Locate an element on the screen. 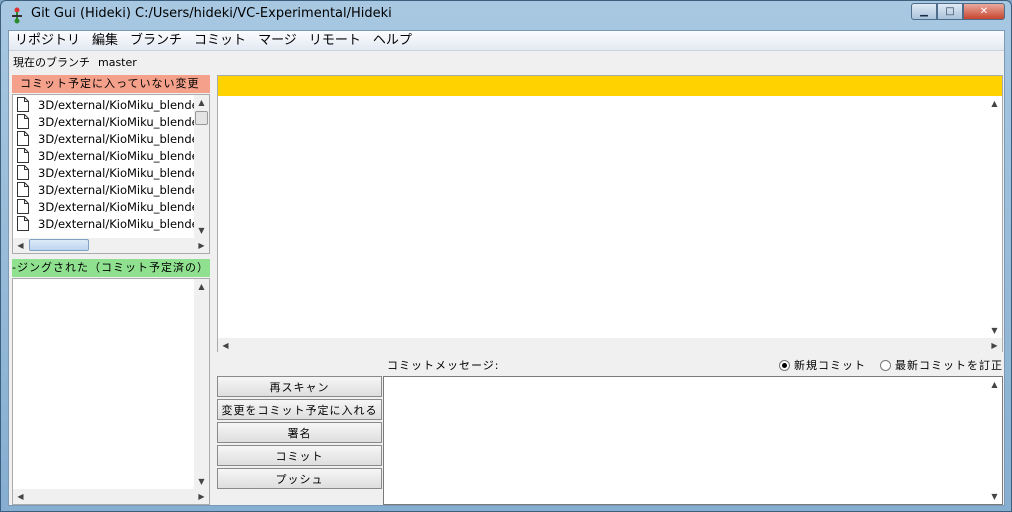 This screenshot has height=512, width=1012. unstaged-horizontal-scrollbar: ◀ ▶ is located at coordinates (111, 245).